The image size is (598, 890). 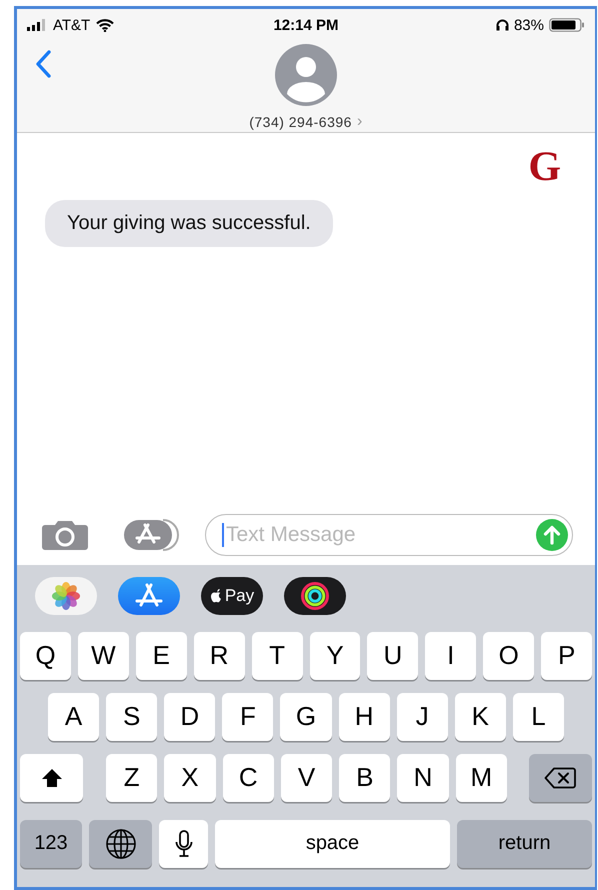 I want to click on photos-app-button, so click(x=66, y=595).